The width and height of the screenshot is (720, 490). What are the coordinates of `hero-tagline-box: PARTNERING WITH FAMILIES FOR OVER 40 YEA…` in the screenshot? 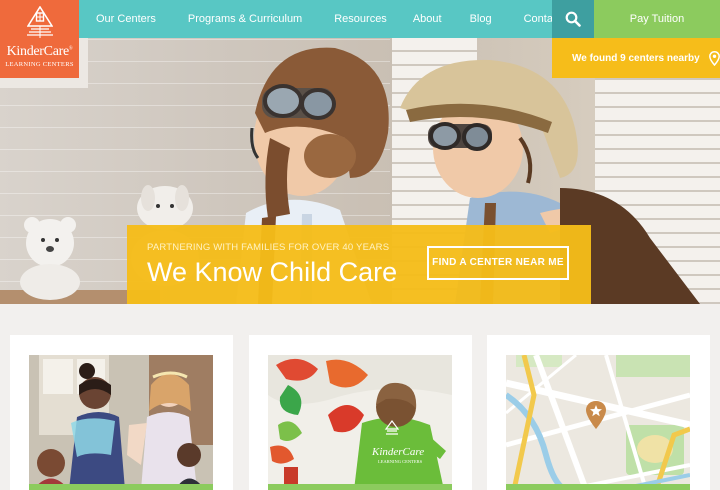 It's located at (359, 264).